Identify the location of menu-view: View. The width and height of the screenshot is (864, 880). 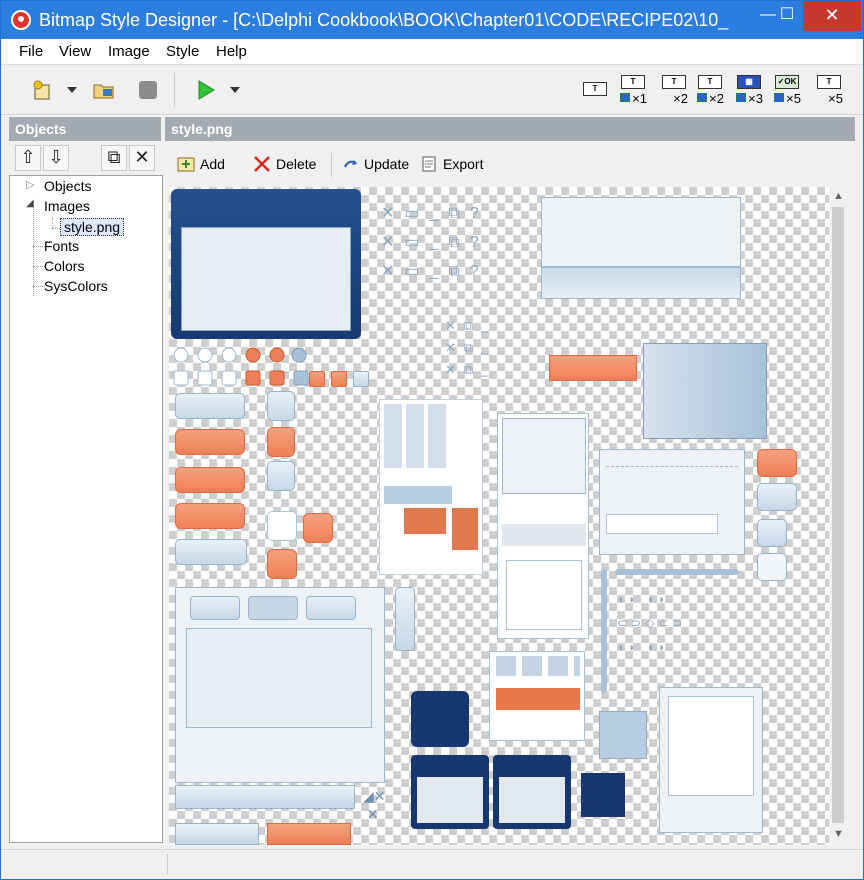
(75, 51).